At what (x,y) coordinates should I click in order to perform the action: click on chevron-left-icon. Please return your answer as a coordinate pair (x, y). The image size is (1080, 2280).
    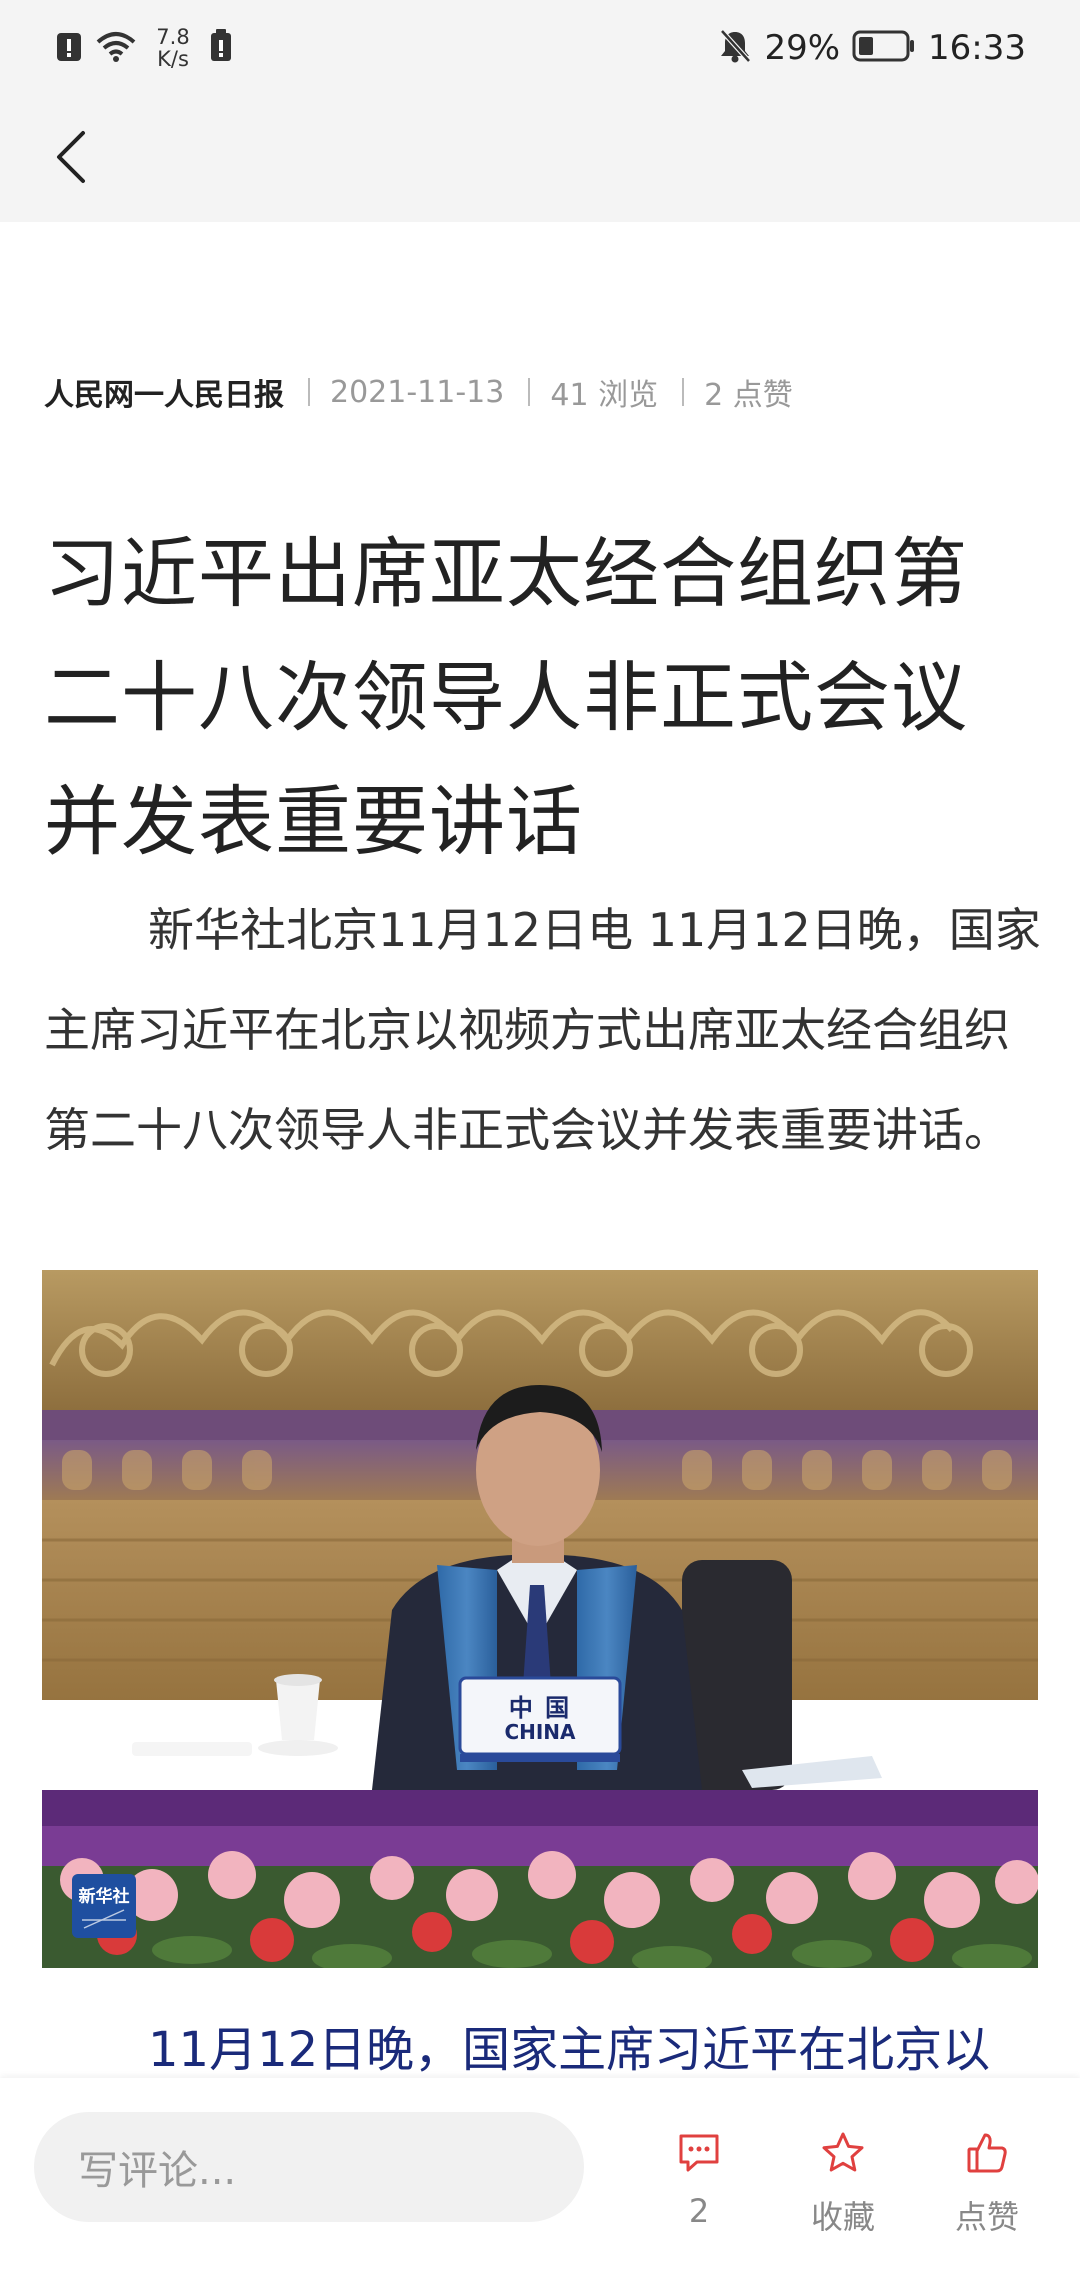
    Looking at the image, I should click on (71, 159).